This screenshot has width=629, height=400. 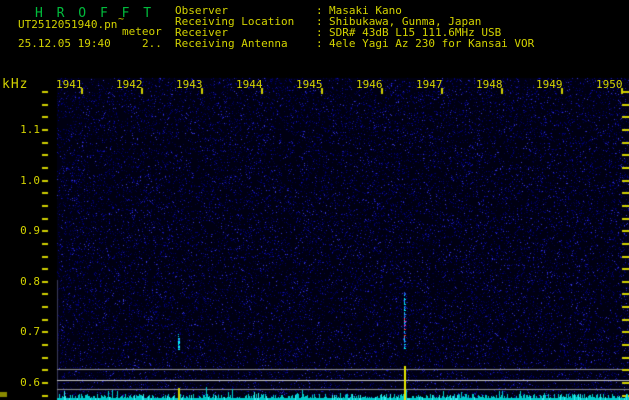 I want to click on time-tick-label: 1948, so click(x=489, y=84).